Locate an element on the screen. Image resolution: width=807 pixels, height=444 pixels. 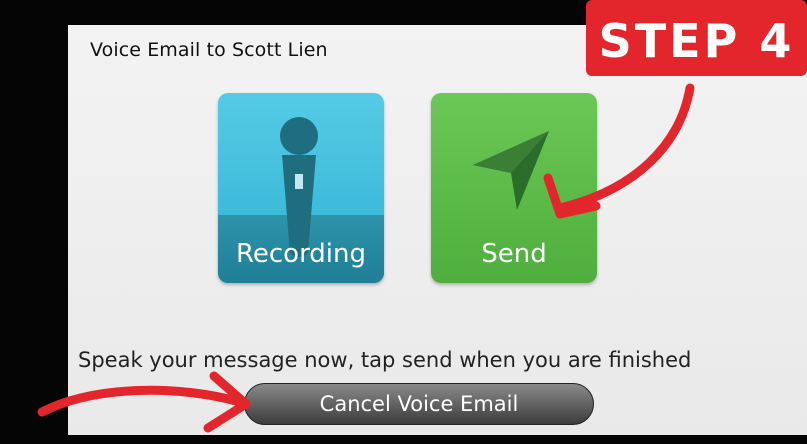
arrow-to-send is located at coordinates (625, 148).